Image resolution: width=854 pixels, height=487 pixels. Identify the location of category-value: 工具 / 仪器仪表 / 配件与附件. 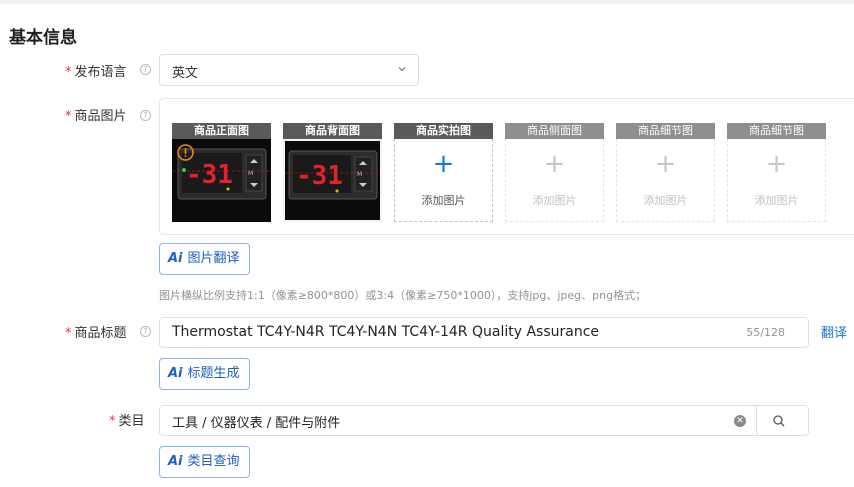
(256, 423).